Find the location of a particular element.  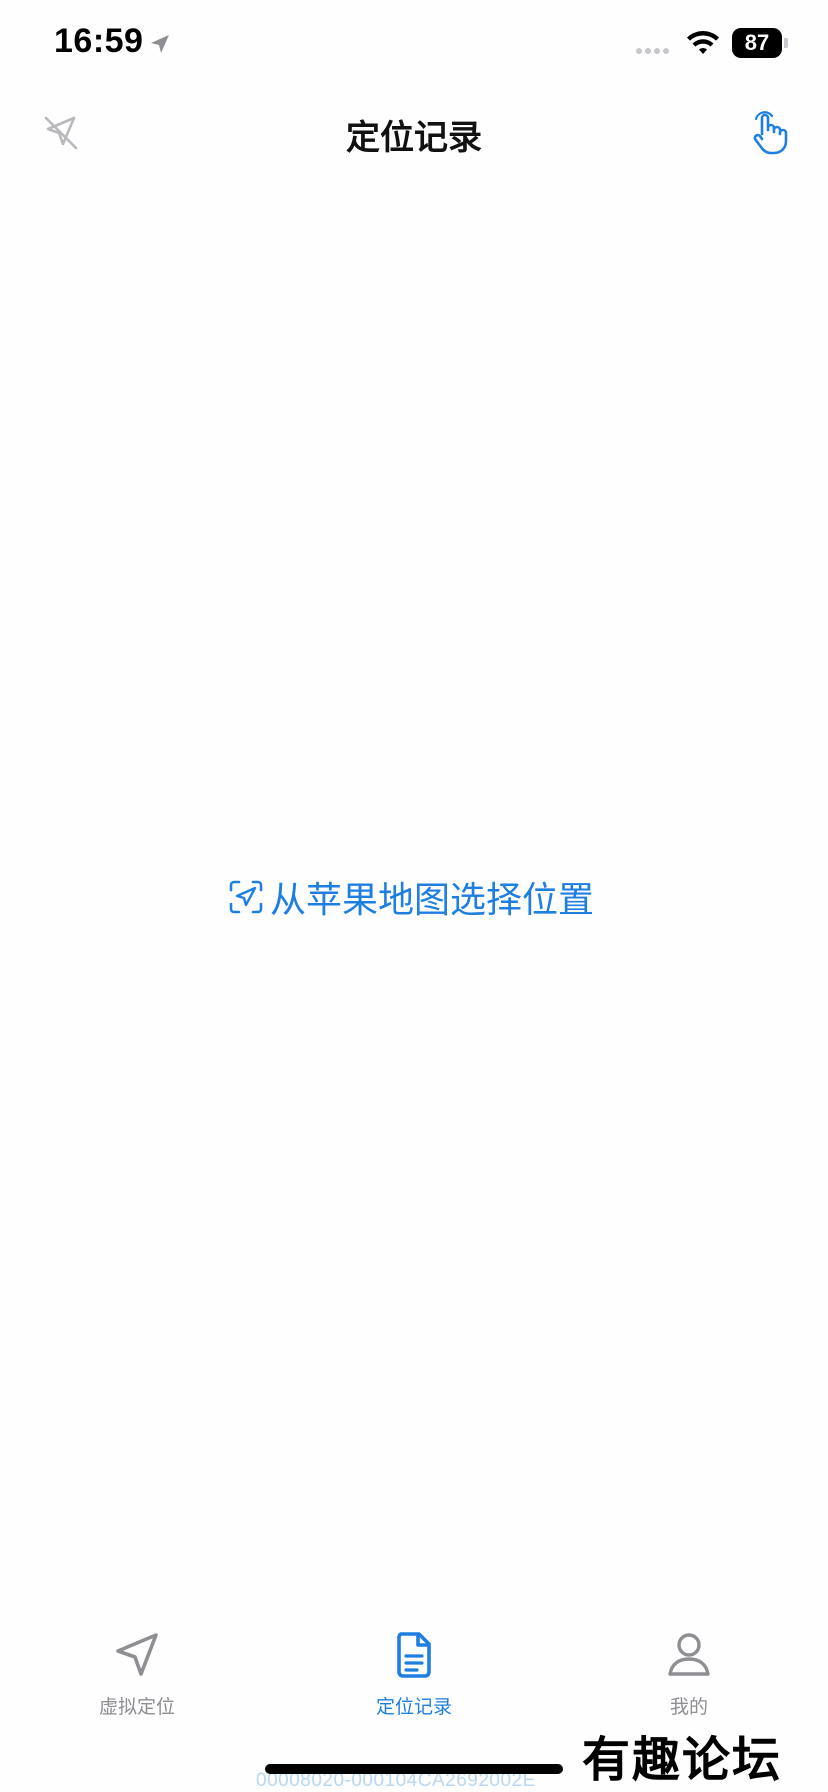

person-icon is located at coordinates (689, 1654).